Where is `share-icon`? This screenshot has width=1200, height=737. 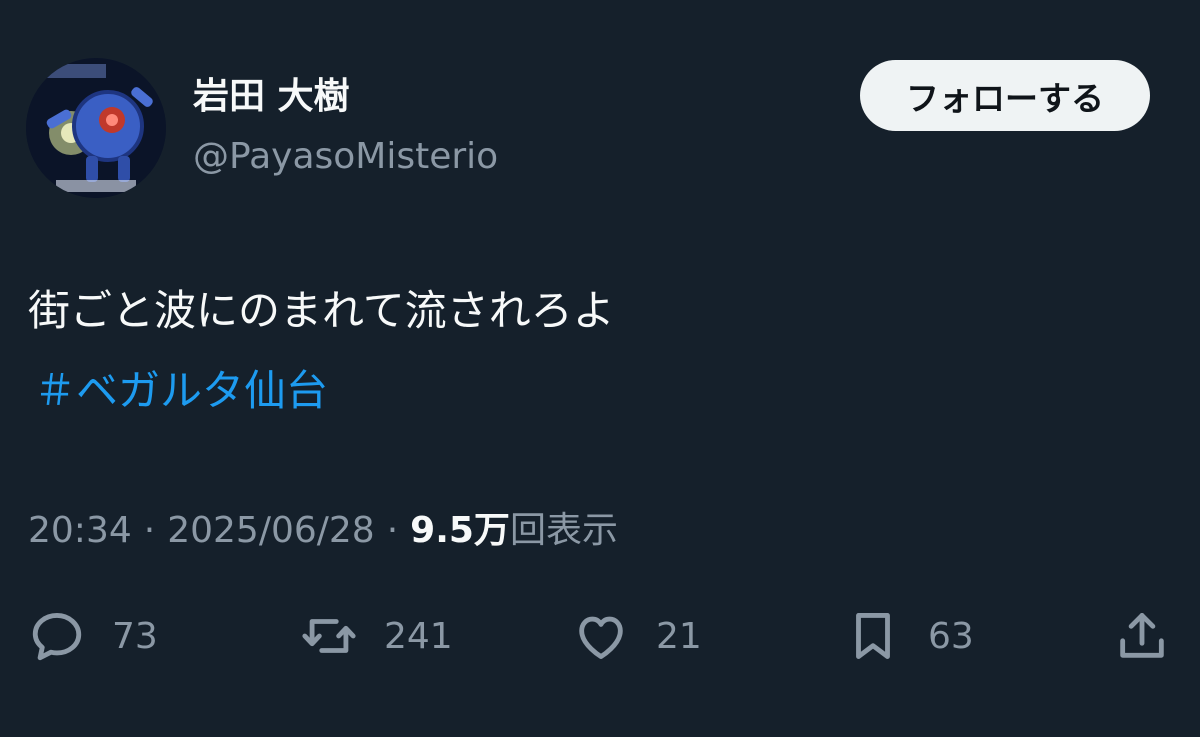 share-icon is located at coordinates (1142, 635).